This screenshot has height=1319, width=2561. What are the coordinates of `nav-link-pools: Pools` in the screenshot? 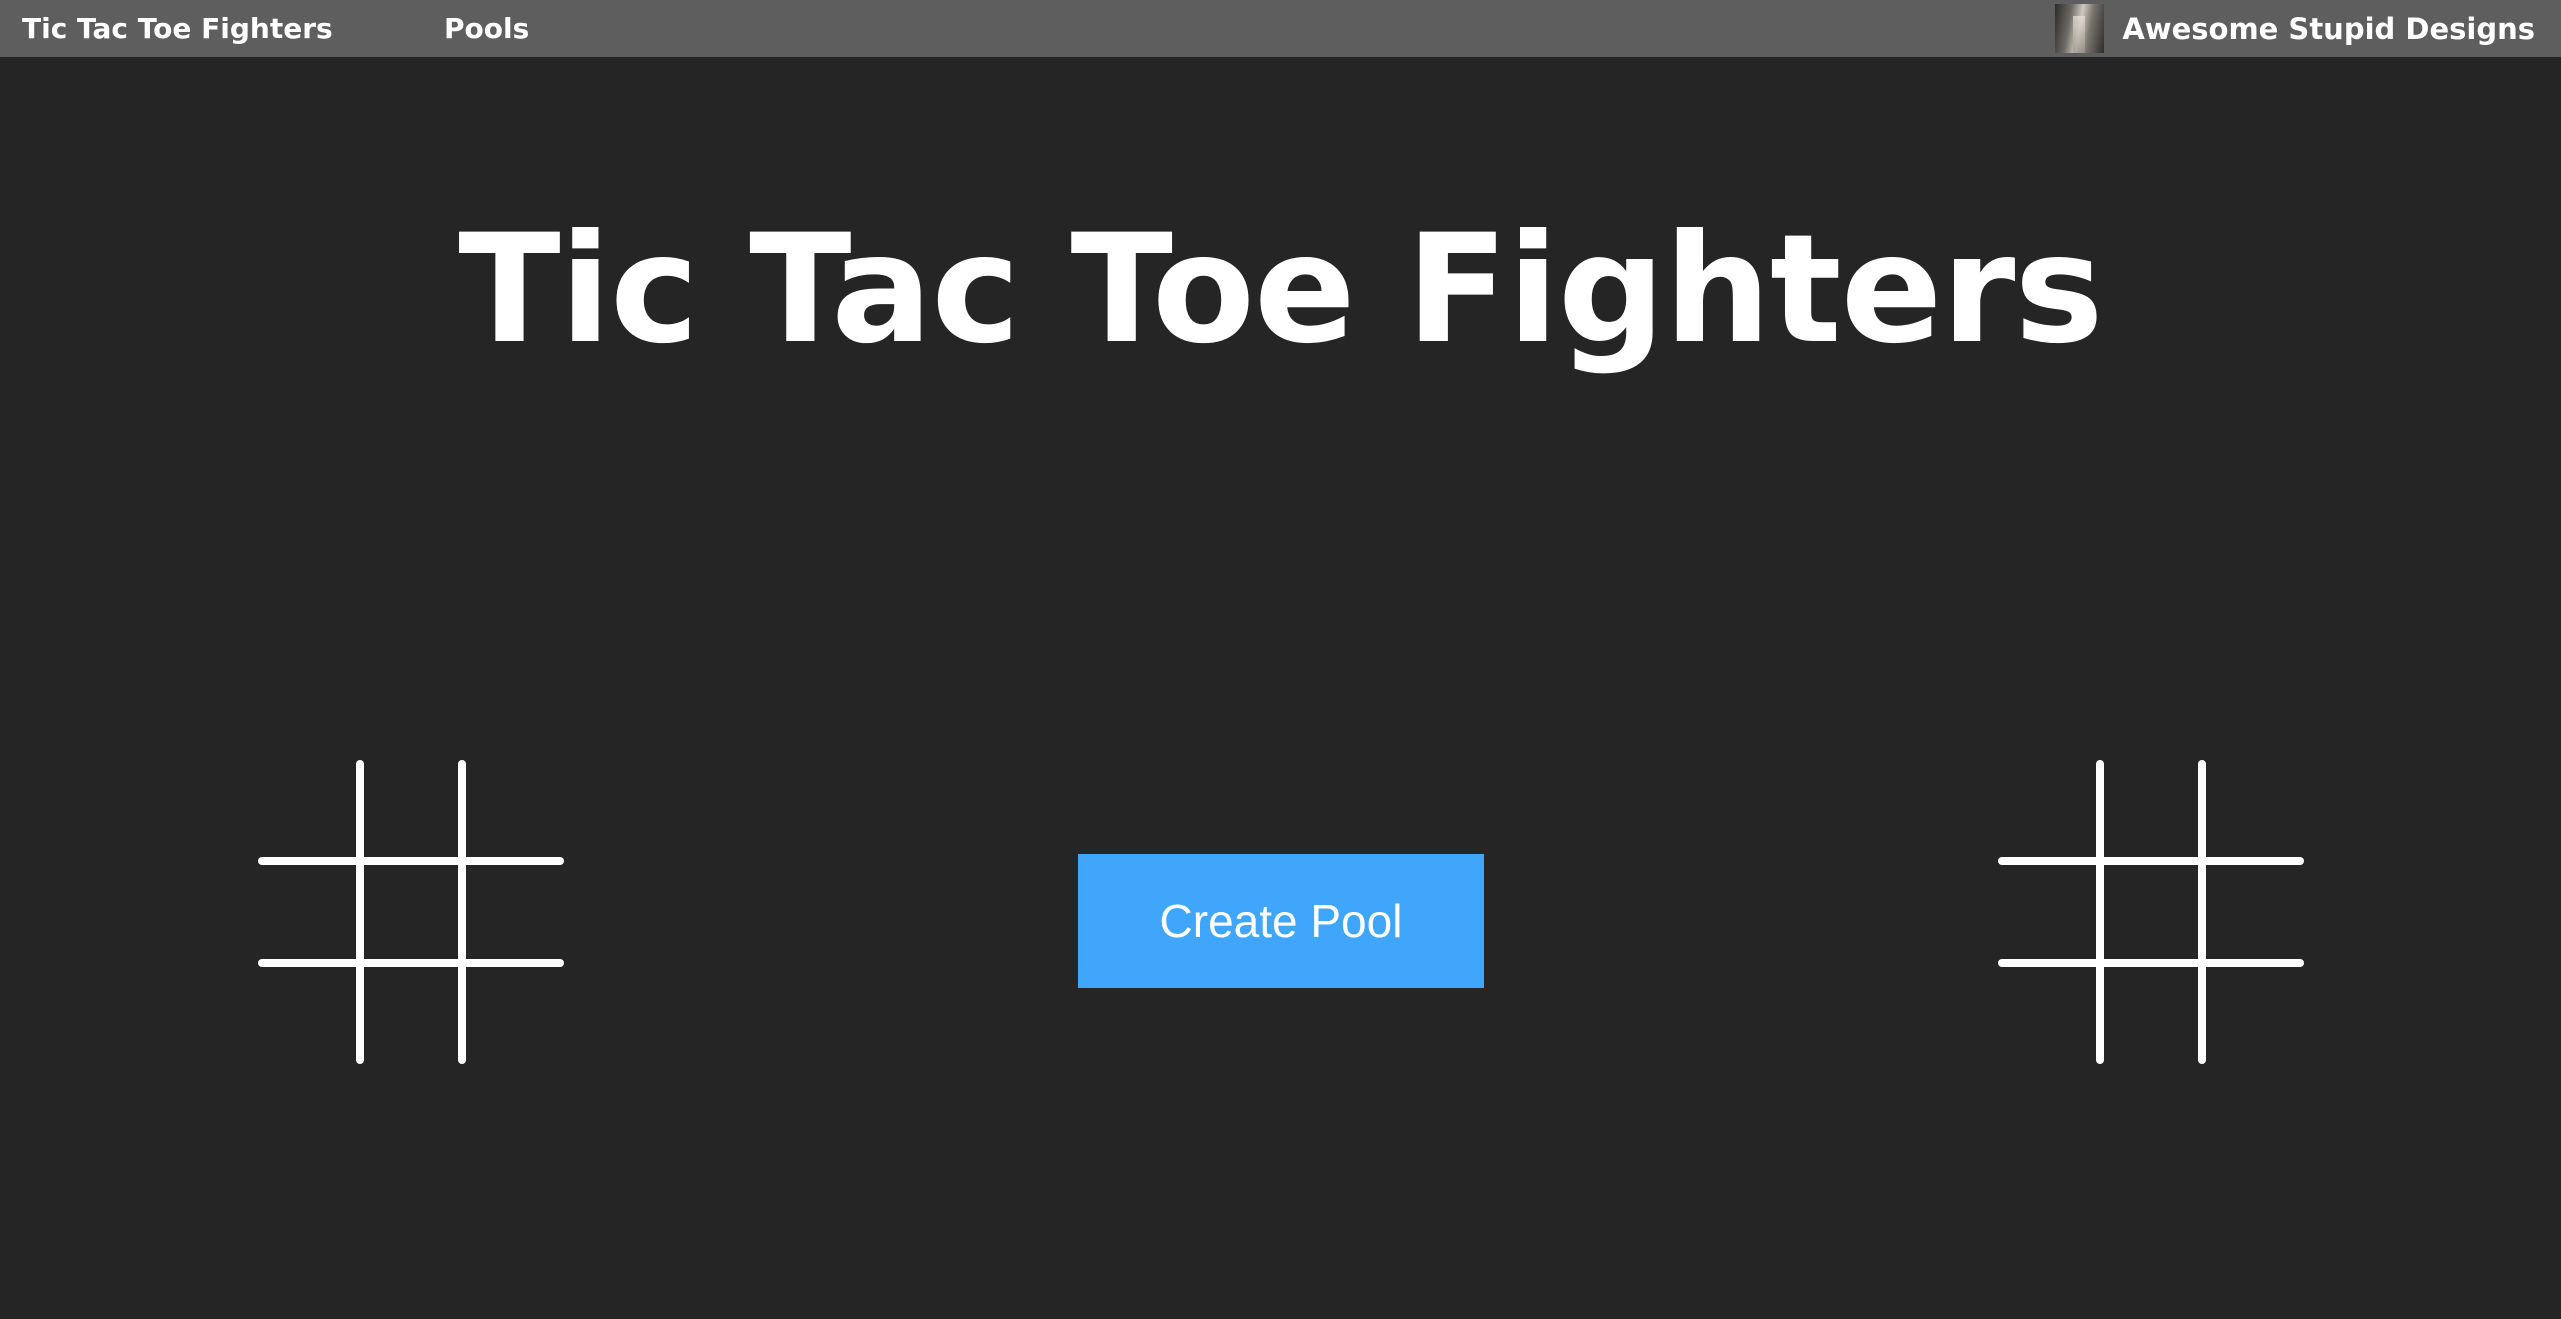 It's located at (486, 28).